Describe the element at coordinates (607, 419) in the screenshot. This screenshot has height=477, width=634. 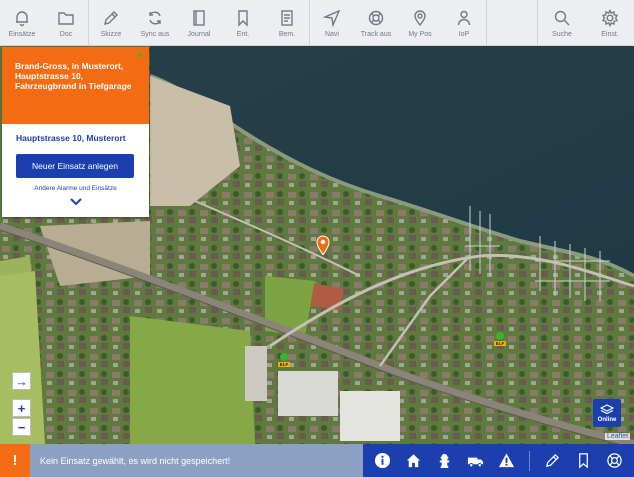
I see `layers-label: Online` at that location.